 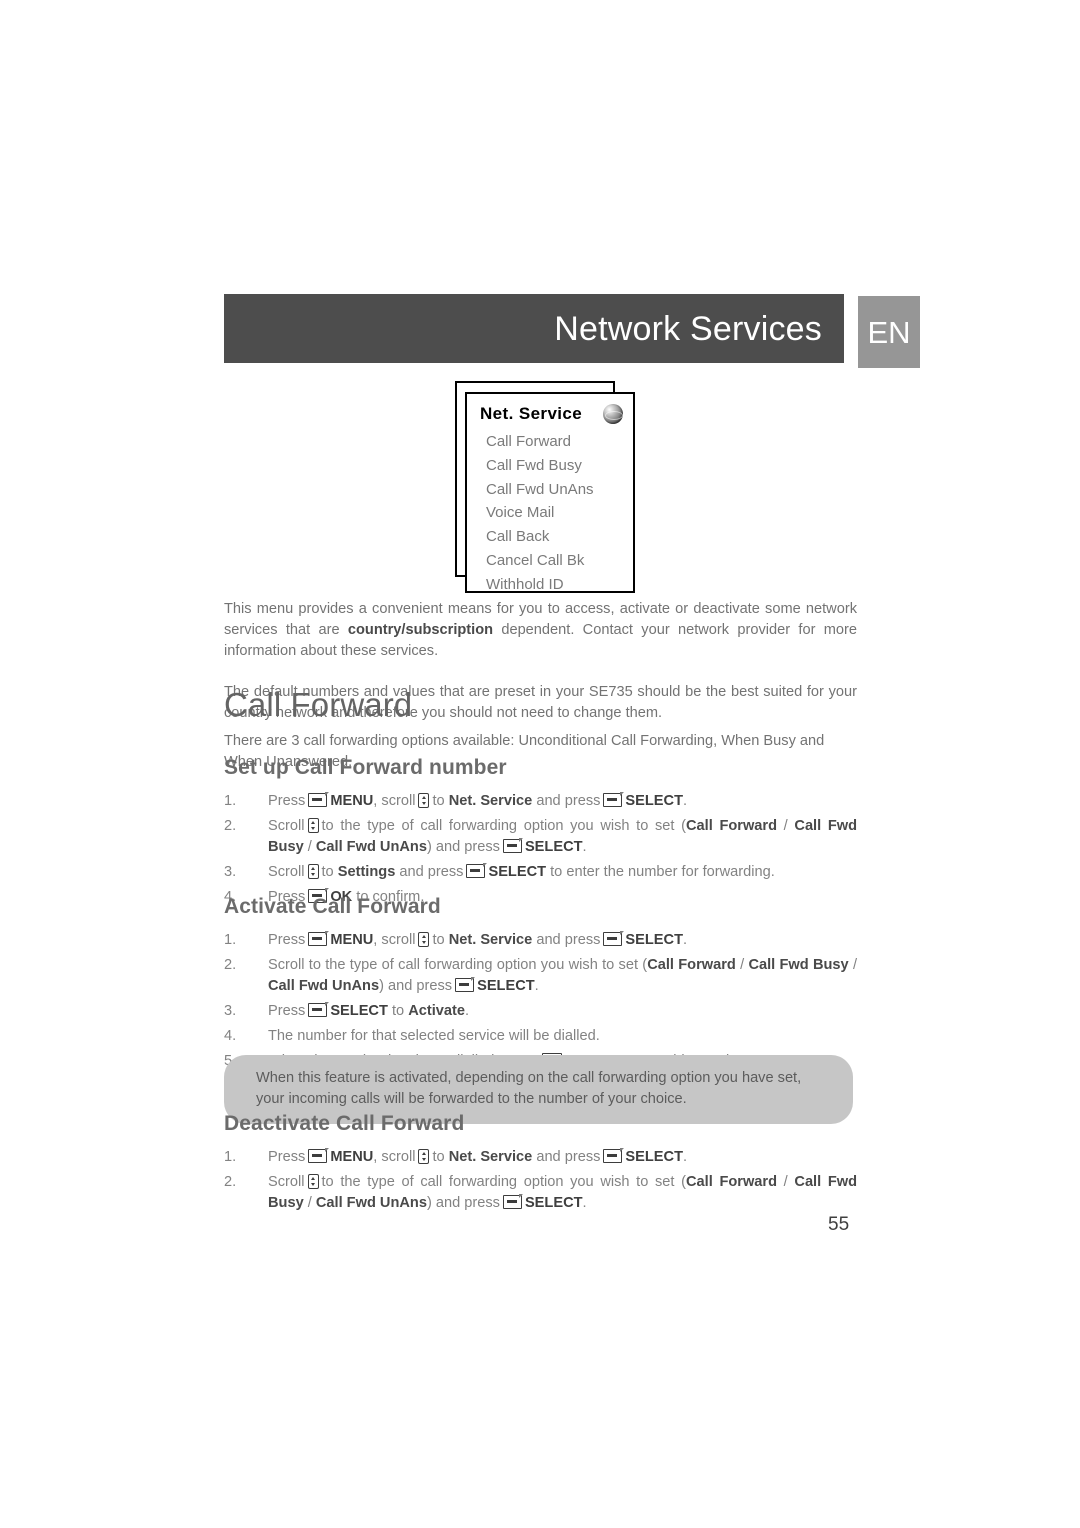 I want to click on menu-item: Call Fwd Busy, so click(x=534, y=465).